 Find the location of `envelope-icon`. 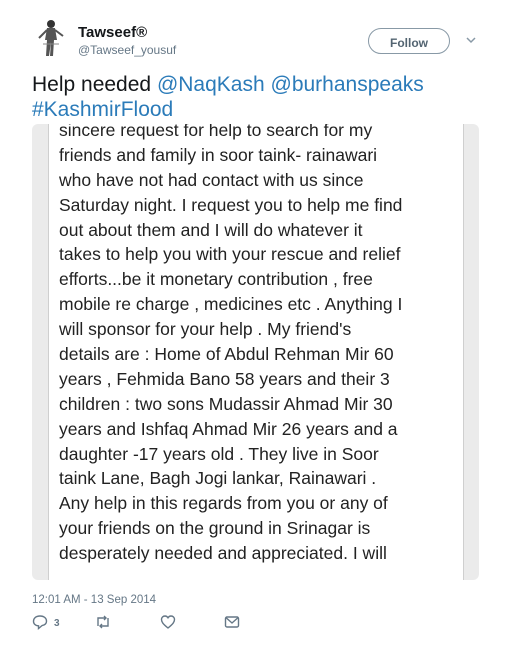

envelope-icon is located at coordinates (232, 622).